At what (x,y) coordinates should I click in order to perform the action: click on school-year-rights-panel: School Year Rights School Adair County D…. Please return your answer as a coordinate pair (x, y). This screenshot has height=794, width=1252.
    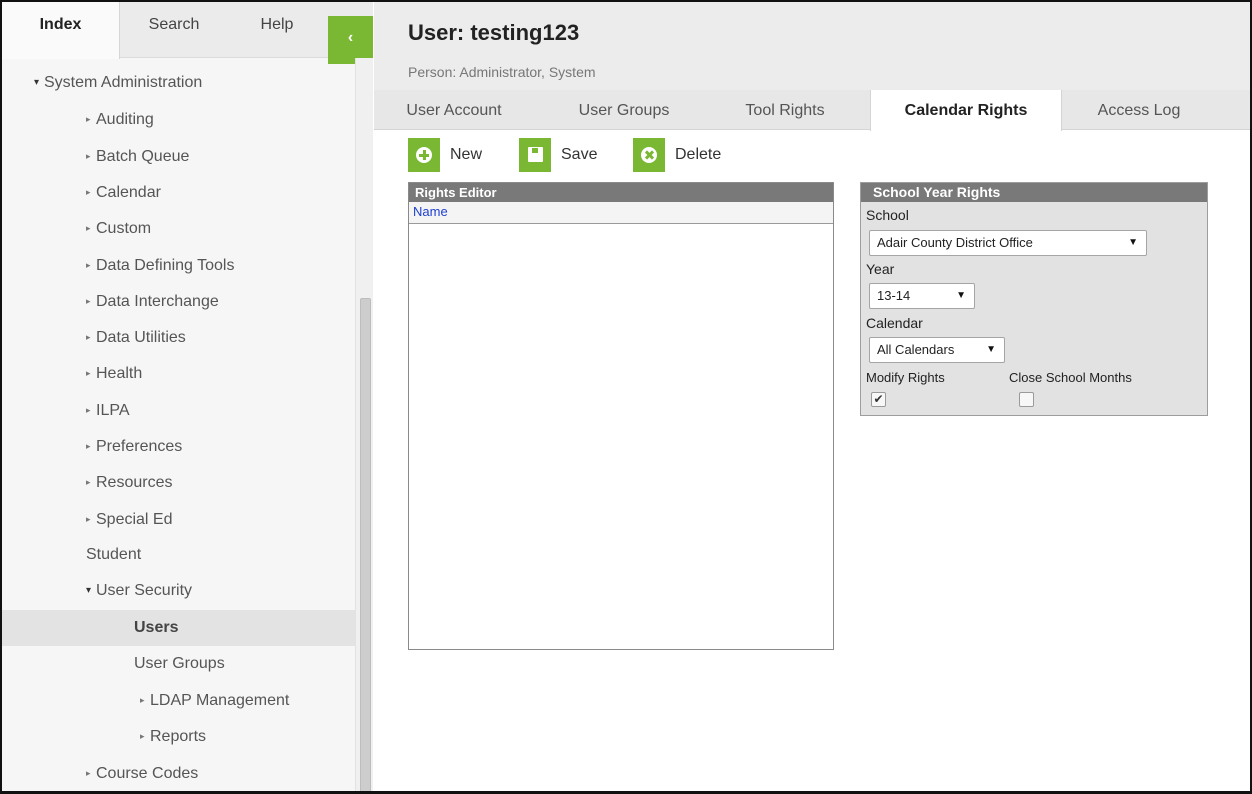
    Looking at the image, I should click on (1034, 299).